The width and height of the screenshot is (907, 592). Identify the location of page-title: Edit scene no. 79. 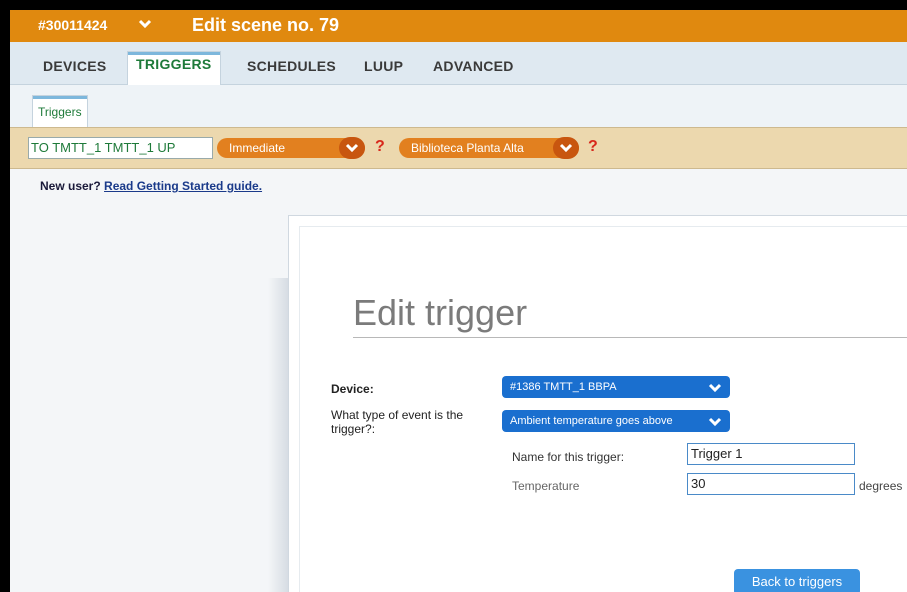
(266, 25).